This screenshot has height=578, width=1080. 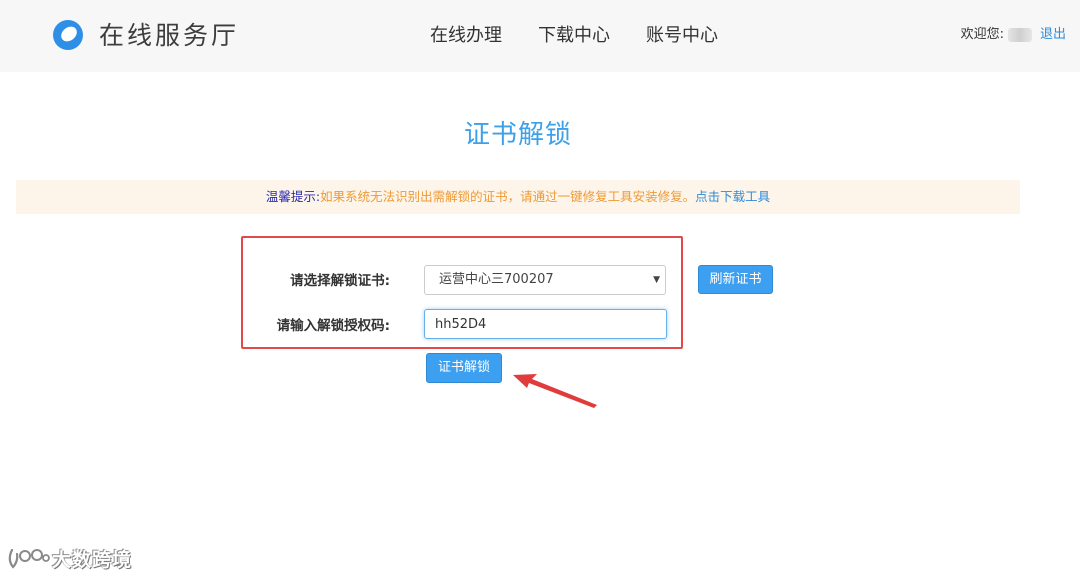 What do you see at coordinates (1019, 35) in the screenshot?
I see `username-redacted` at bounding box center [1019, 35].